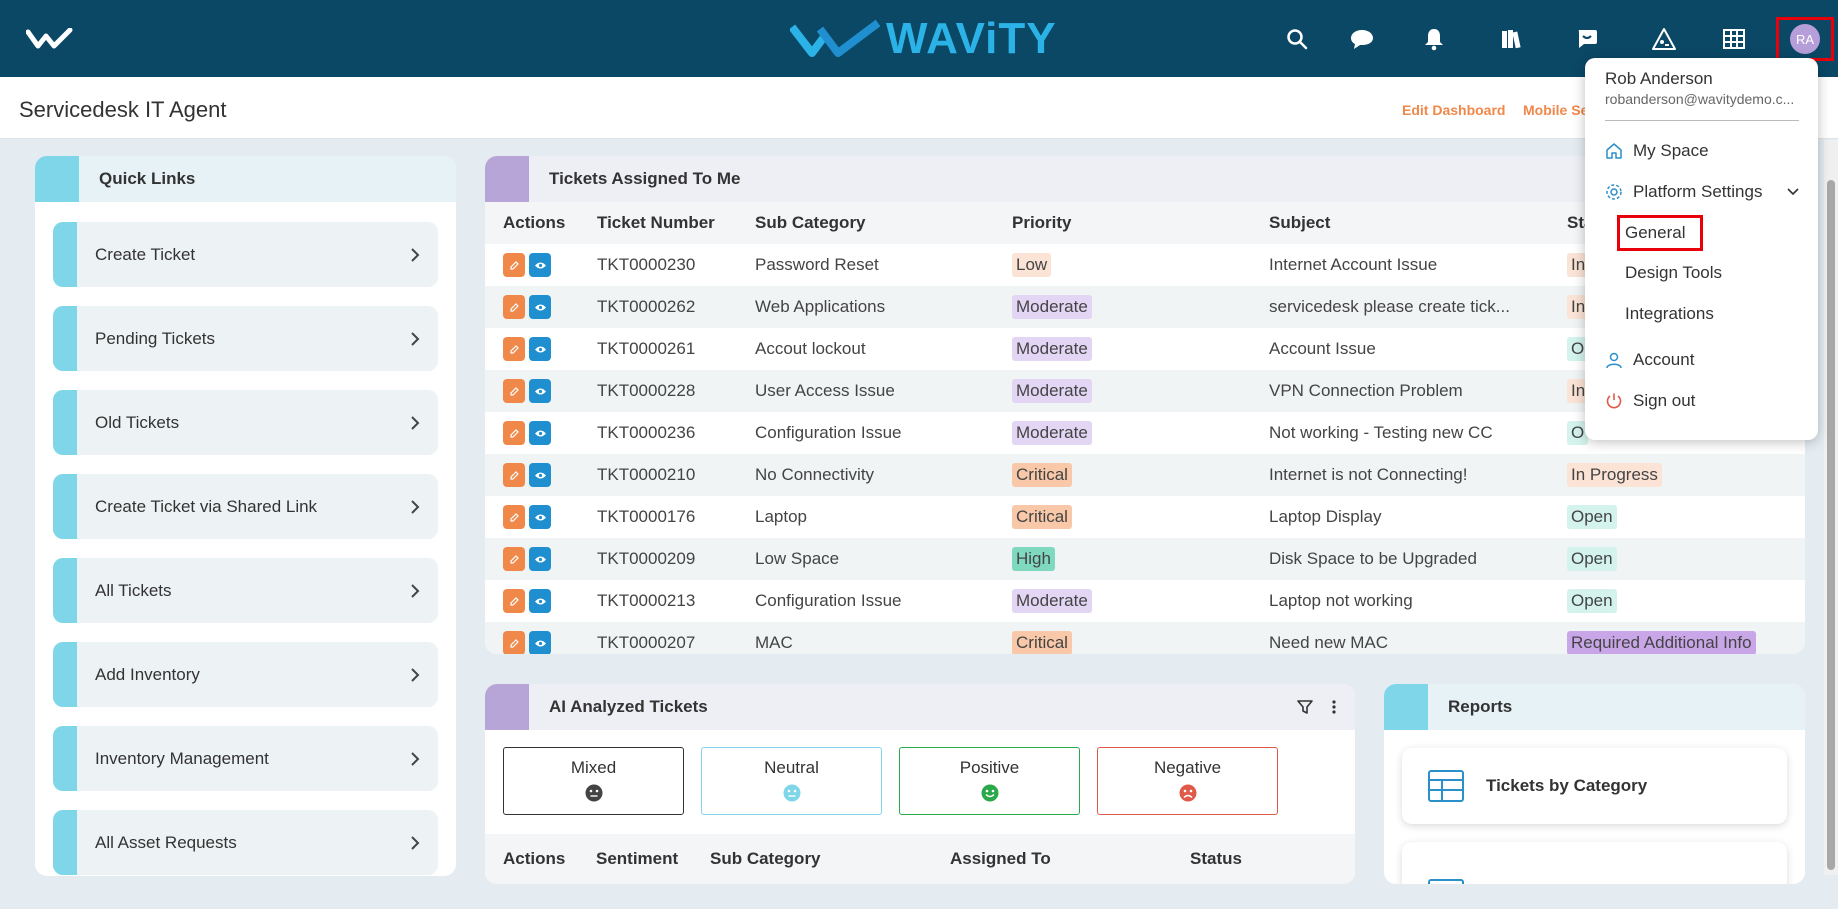 The height and width of the screenshot is (909, 1838). Describe the element at coordinates (593, 781) in the screenshot. I see `sentiment-mixed-card: Mixed` at that location.